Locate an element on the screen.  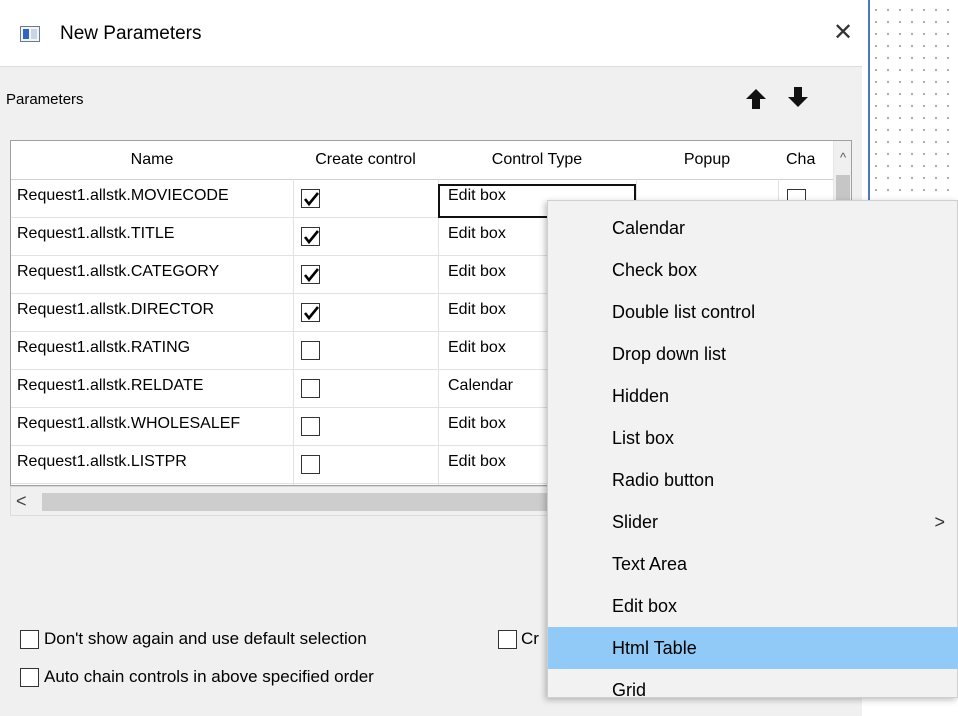
column-header-create-control: Create control is located at coordinates (366, 160).